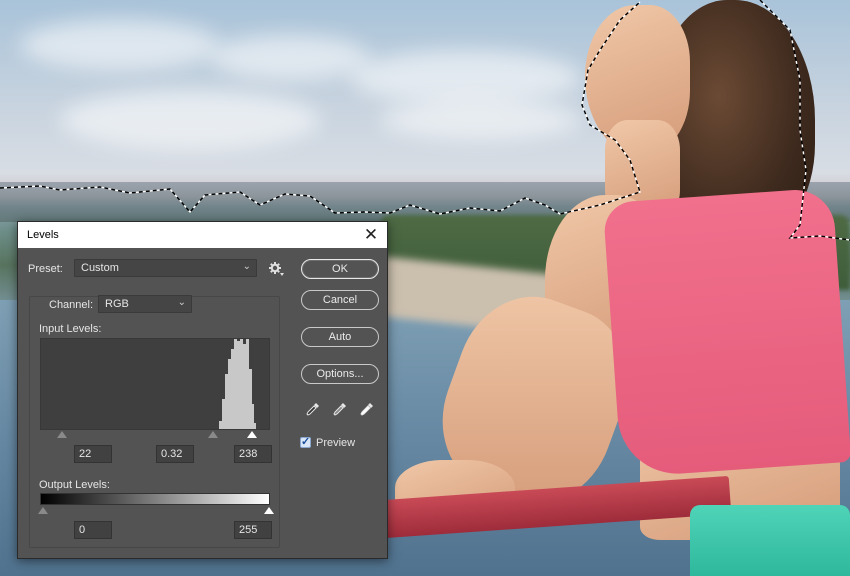 This screenshot has width=850, height=576. I want to click on preview-checkbox, so click(305, 441).